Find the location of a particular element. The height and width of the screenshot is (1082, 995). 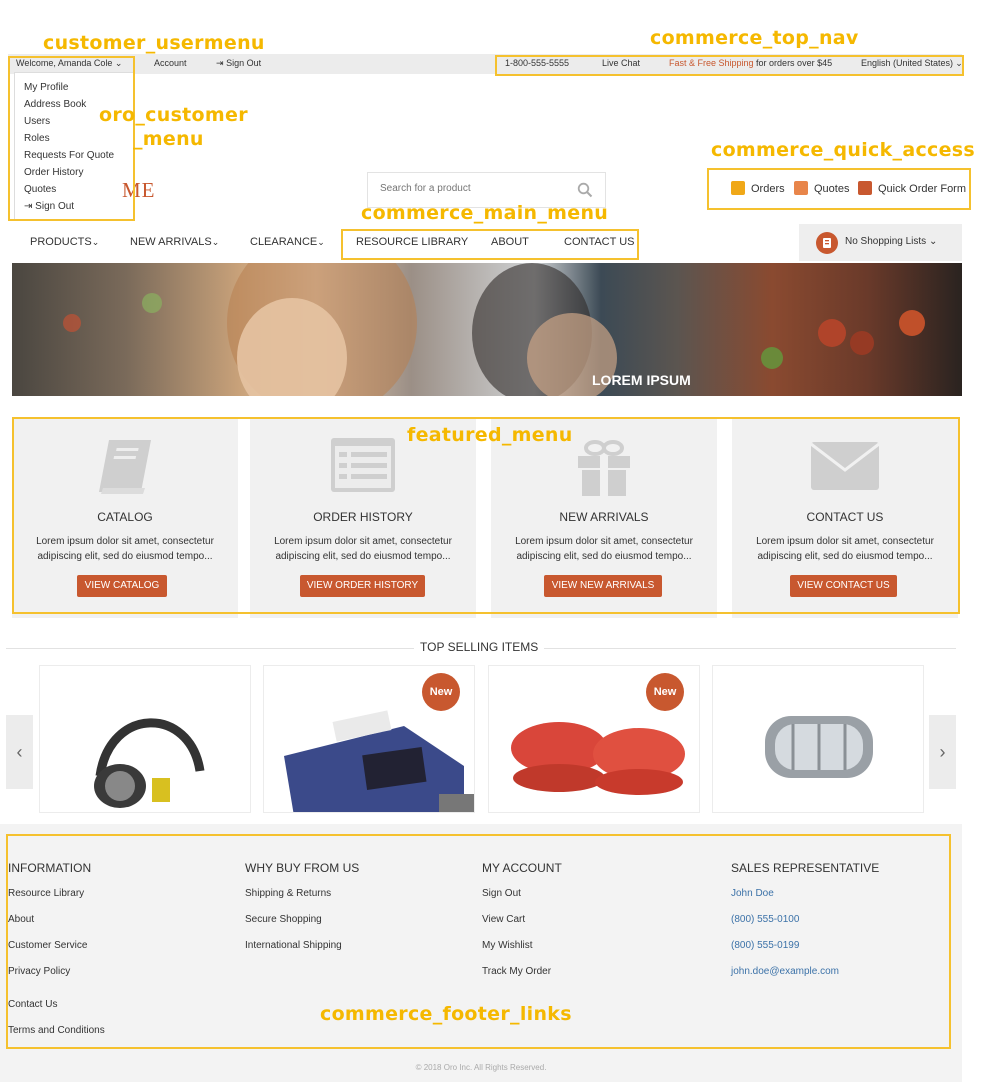

annotation-frame-top-nav is located at coordinates (729, 65).